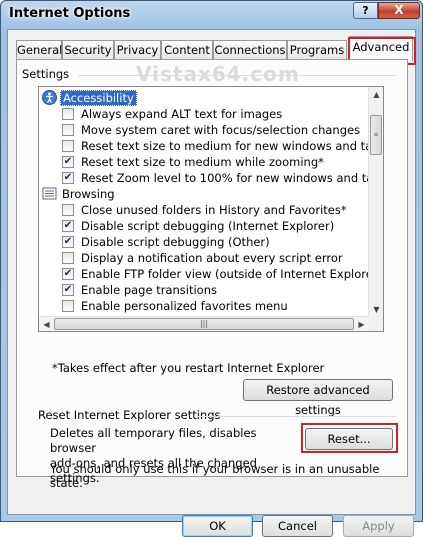  What do you see at coordinates (98, 98) in the screenshot?
I see `category-label-accessibility: Accessibility` at bounding box center [98, 98].